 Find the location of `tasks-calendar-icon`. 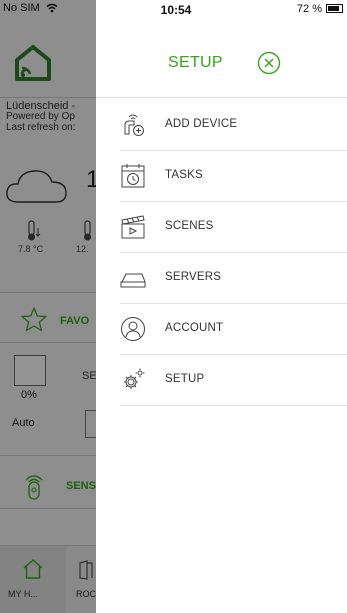

tasks-calendar-icon is located at coordinates (133, 176).